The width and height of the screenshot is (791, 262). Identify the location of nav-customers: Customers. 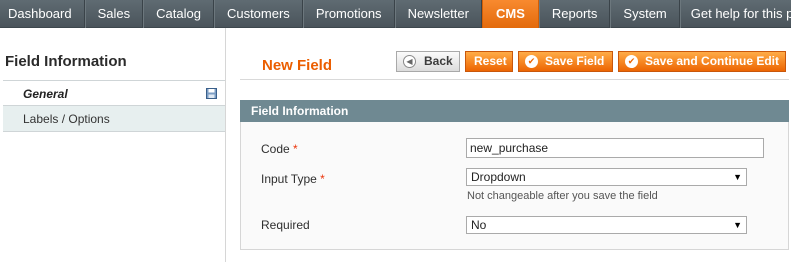
(258, 14).